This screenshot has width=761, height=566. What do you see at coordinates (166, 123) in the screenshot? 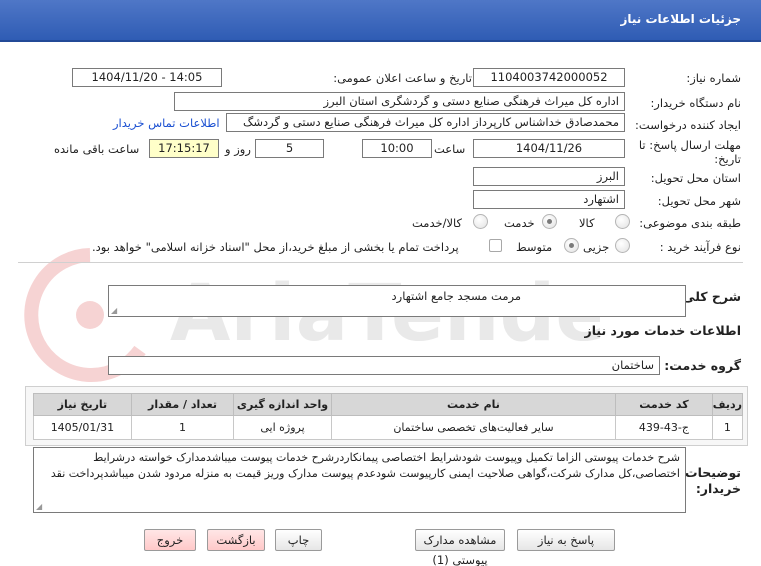
I see `buyer-contact-link: اطلاعات تماس خریدار` at bounding box center [166, 123].